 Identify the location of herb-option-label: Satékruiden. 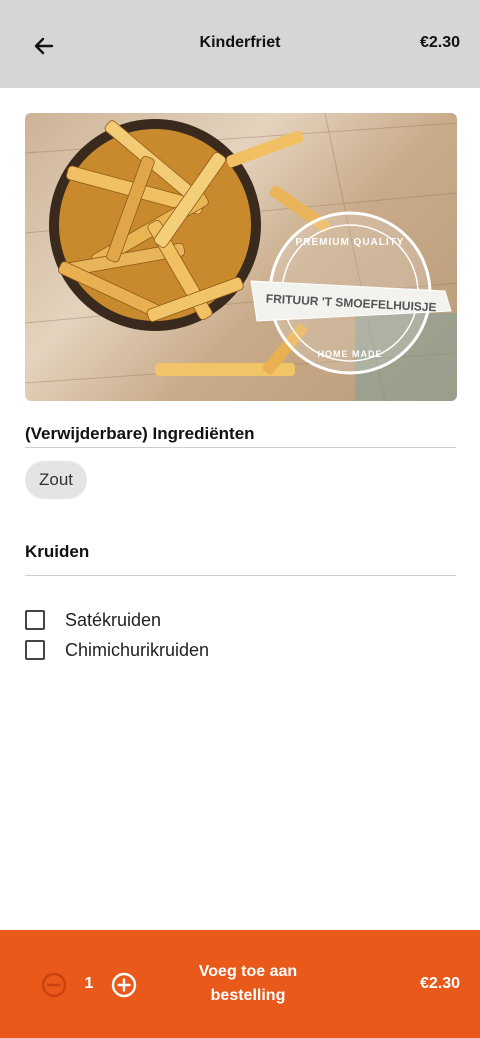
(113, 619).